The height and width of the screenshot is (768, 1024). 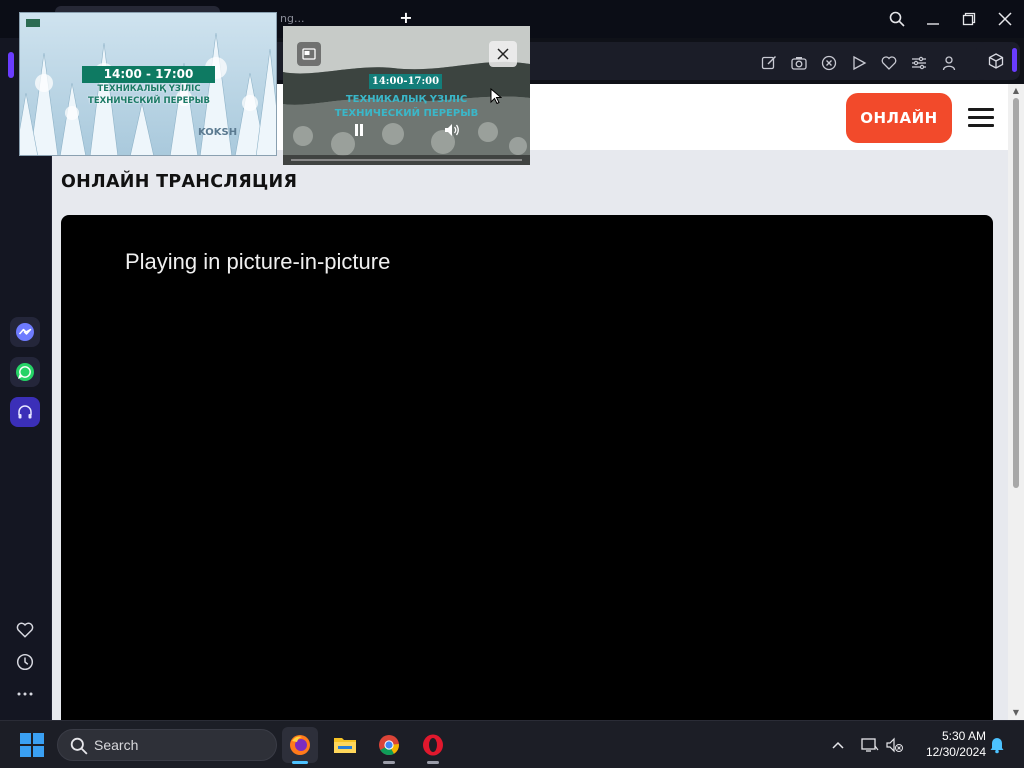 I want to click on pip-status-message: Playing in picture-in-picture, so click(x=258, y=261).